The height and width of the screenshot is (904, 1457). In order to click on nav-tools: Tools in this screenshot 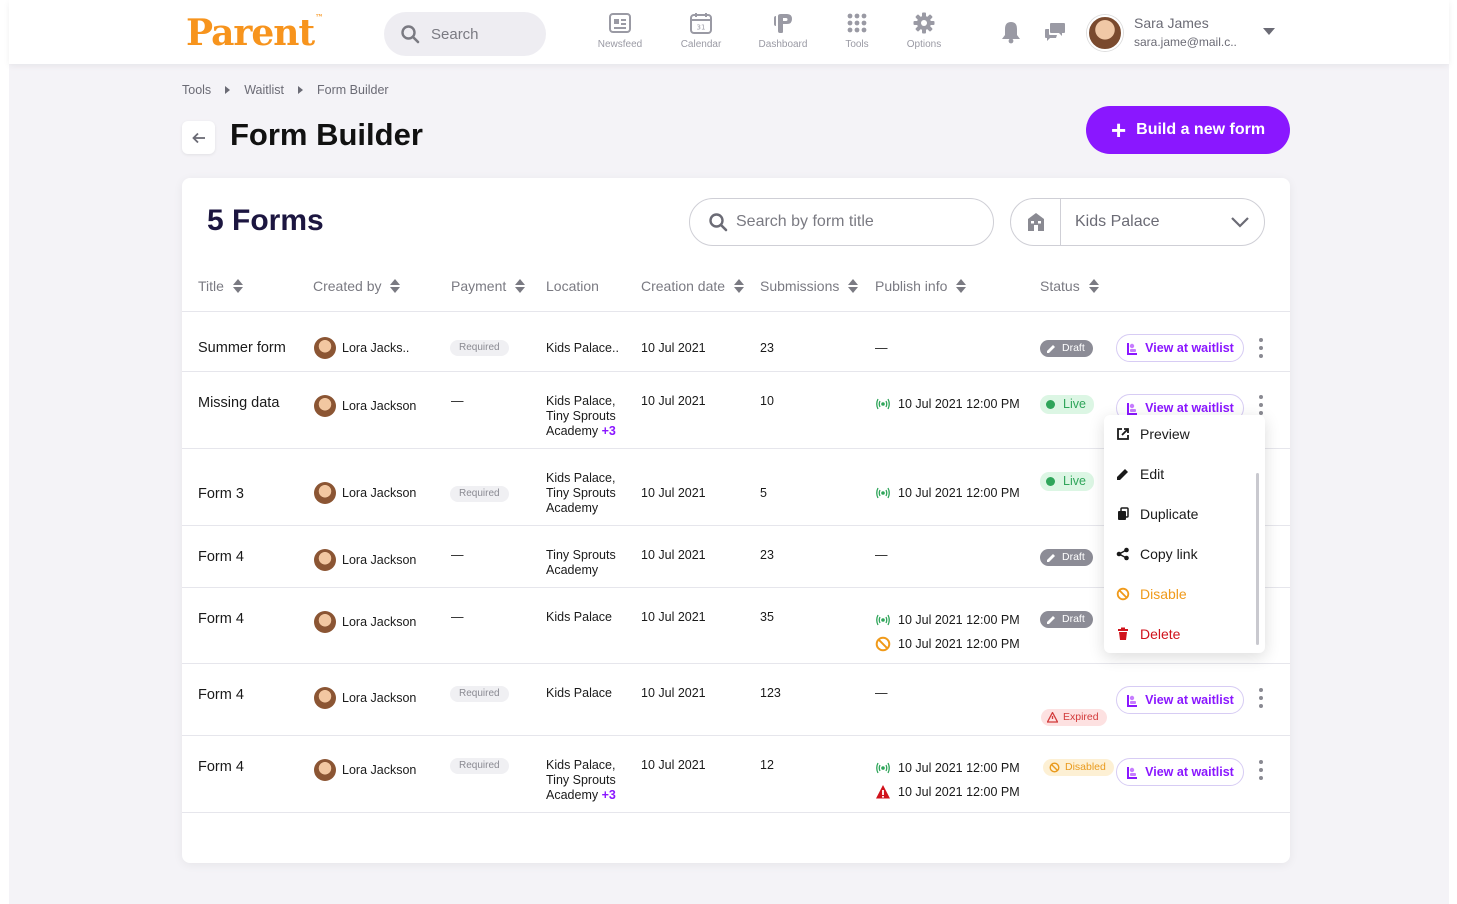, I will do `click(857, 31)`.